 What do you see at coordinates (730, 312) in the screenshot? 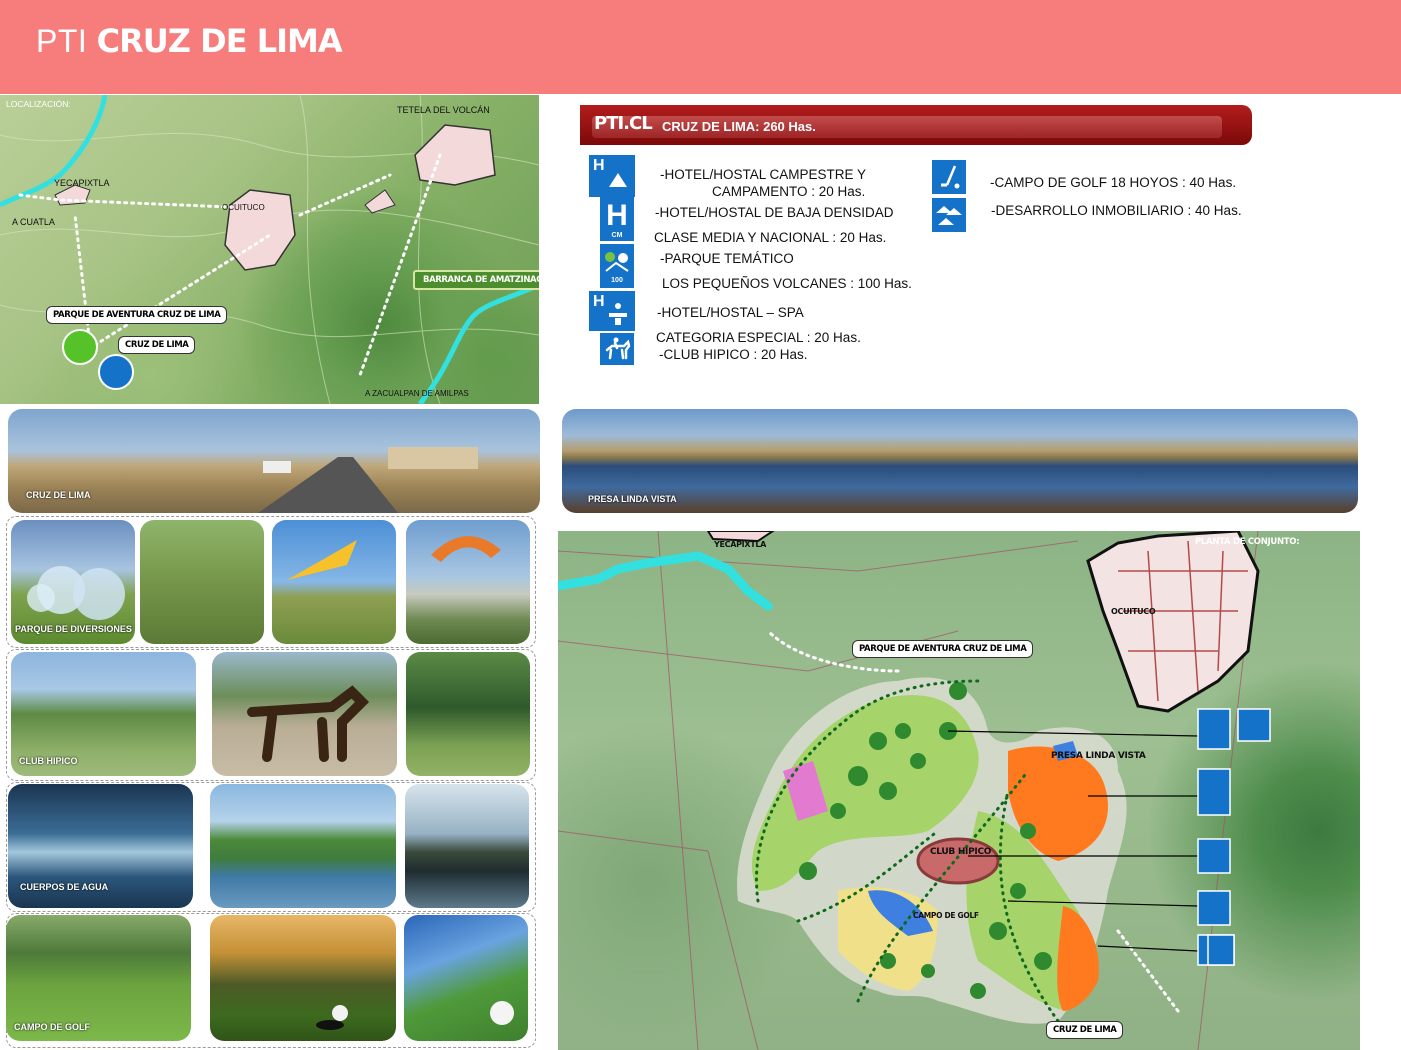
I see `legend-line-7: -HOTEL/HOSTAL – SPA` at bounding box center [730, 312].